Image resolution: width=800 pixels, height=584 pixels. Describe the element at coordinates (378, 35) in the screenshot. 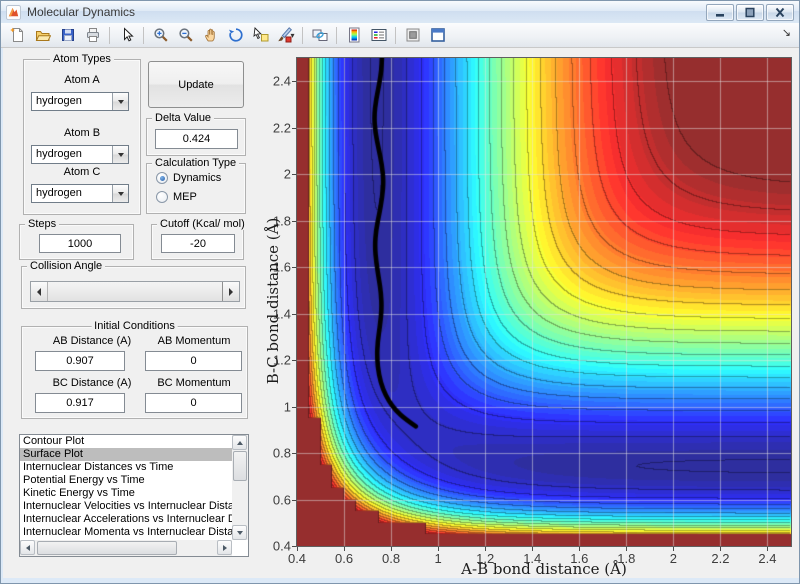

I see `insert-legend-button` at that location.